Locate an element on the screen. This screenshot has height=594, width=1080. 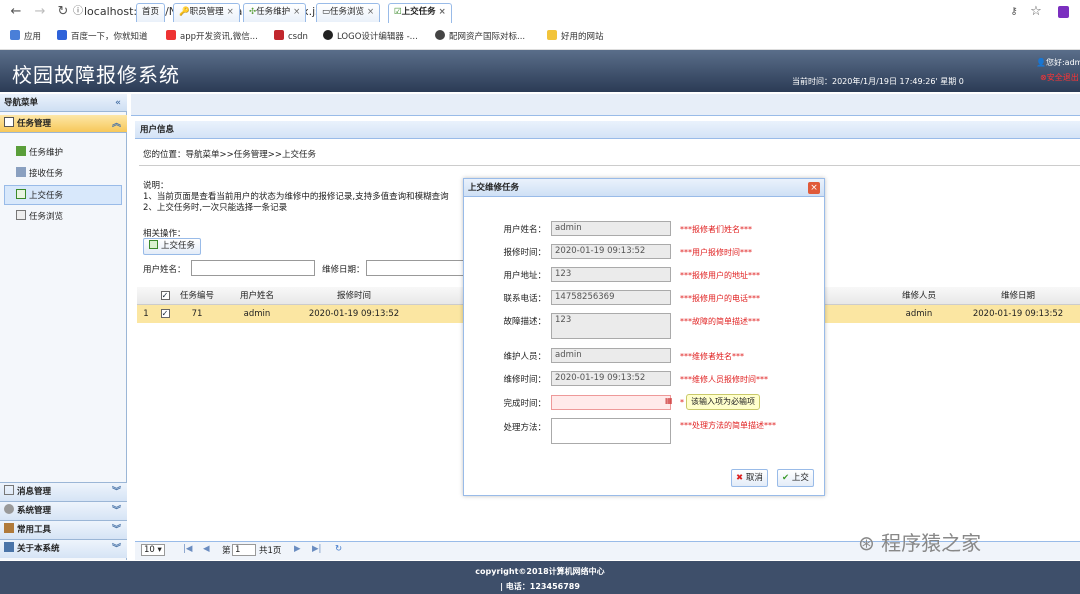
tab-task-maintain: ✣任务维护 × is located at coordinates (275, 12).